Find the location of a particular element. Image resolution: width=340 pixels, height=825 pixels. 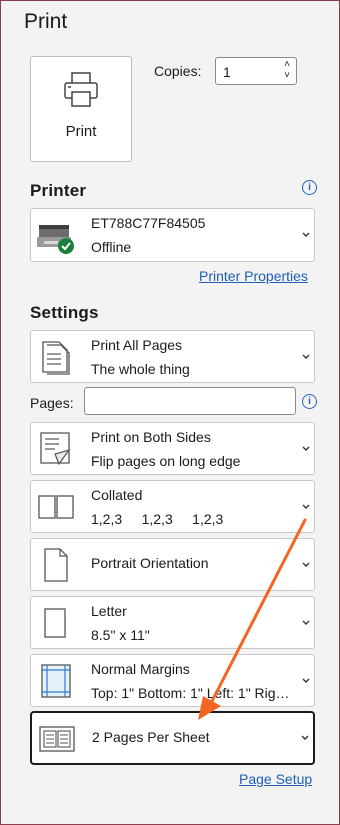

copies-up-icon: ˄ is located at coordinates (287, 64).